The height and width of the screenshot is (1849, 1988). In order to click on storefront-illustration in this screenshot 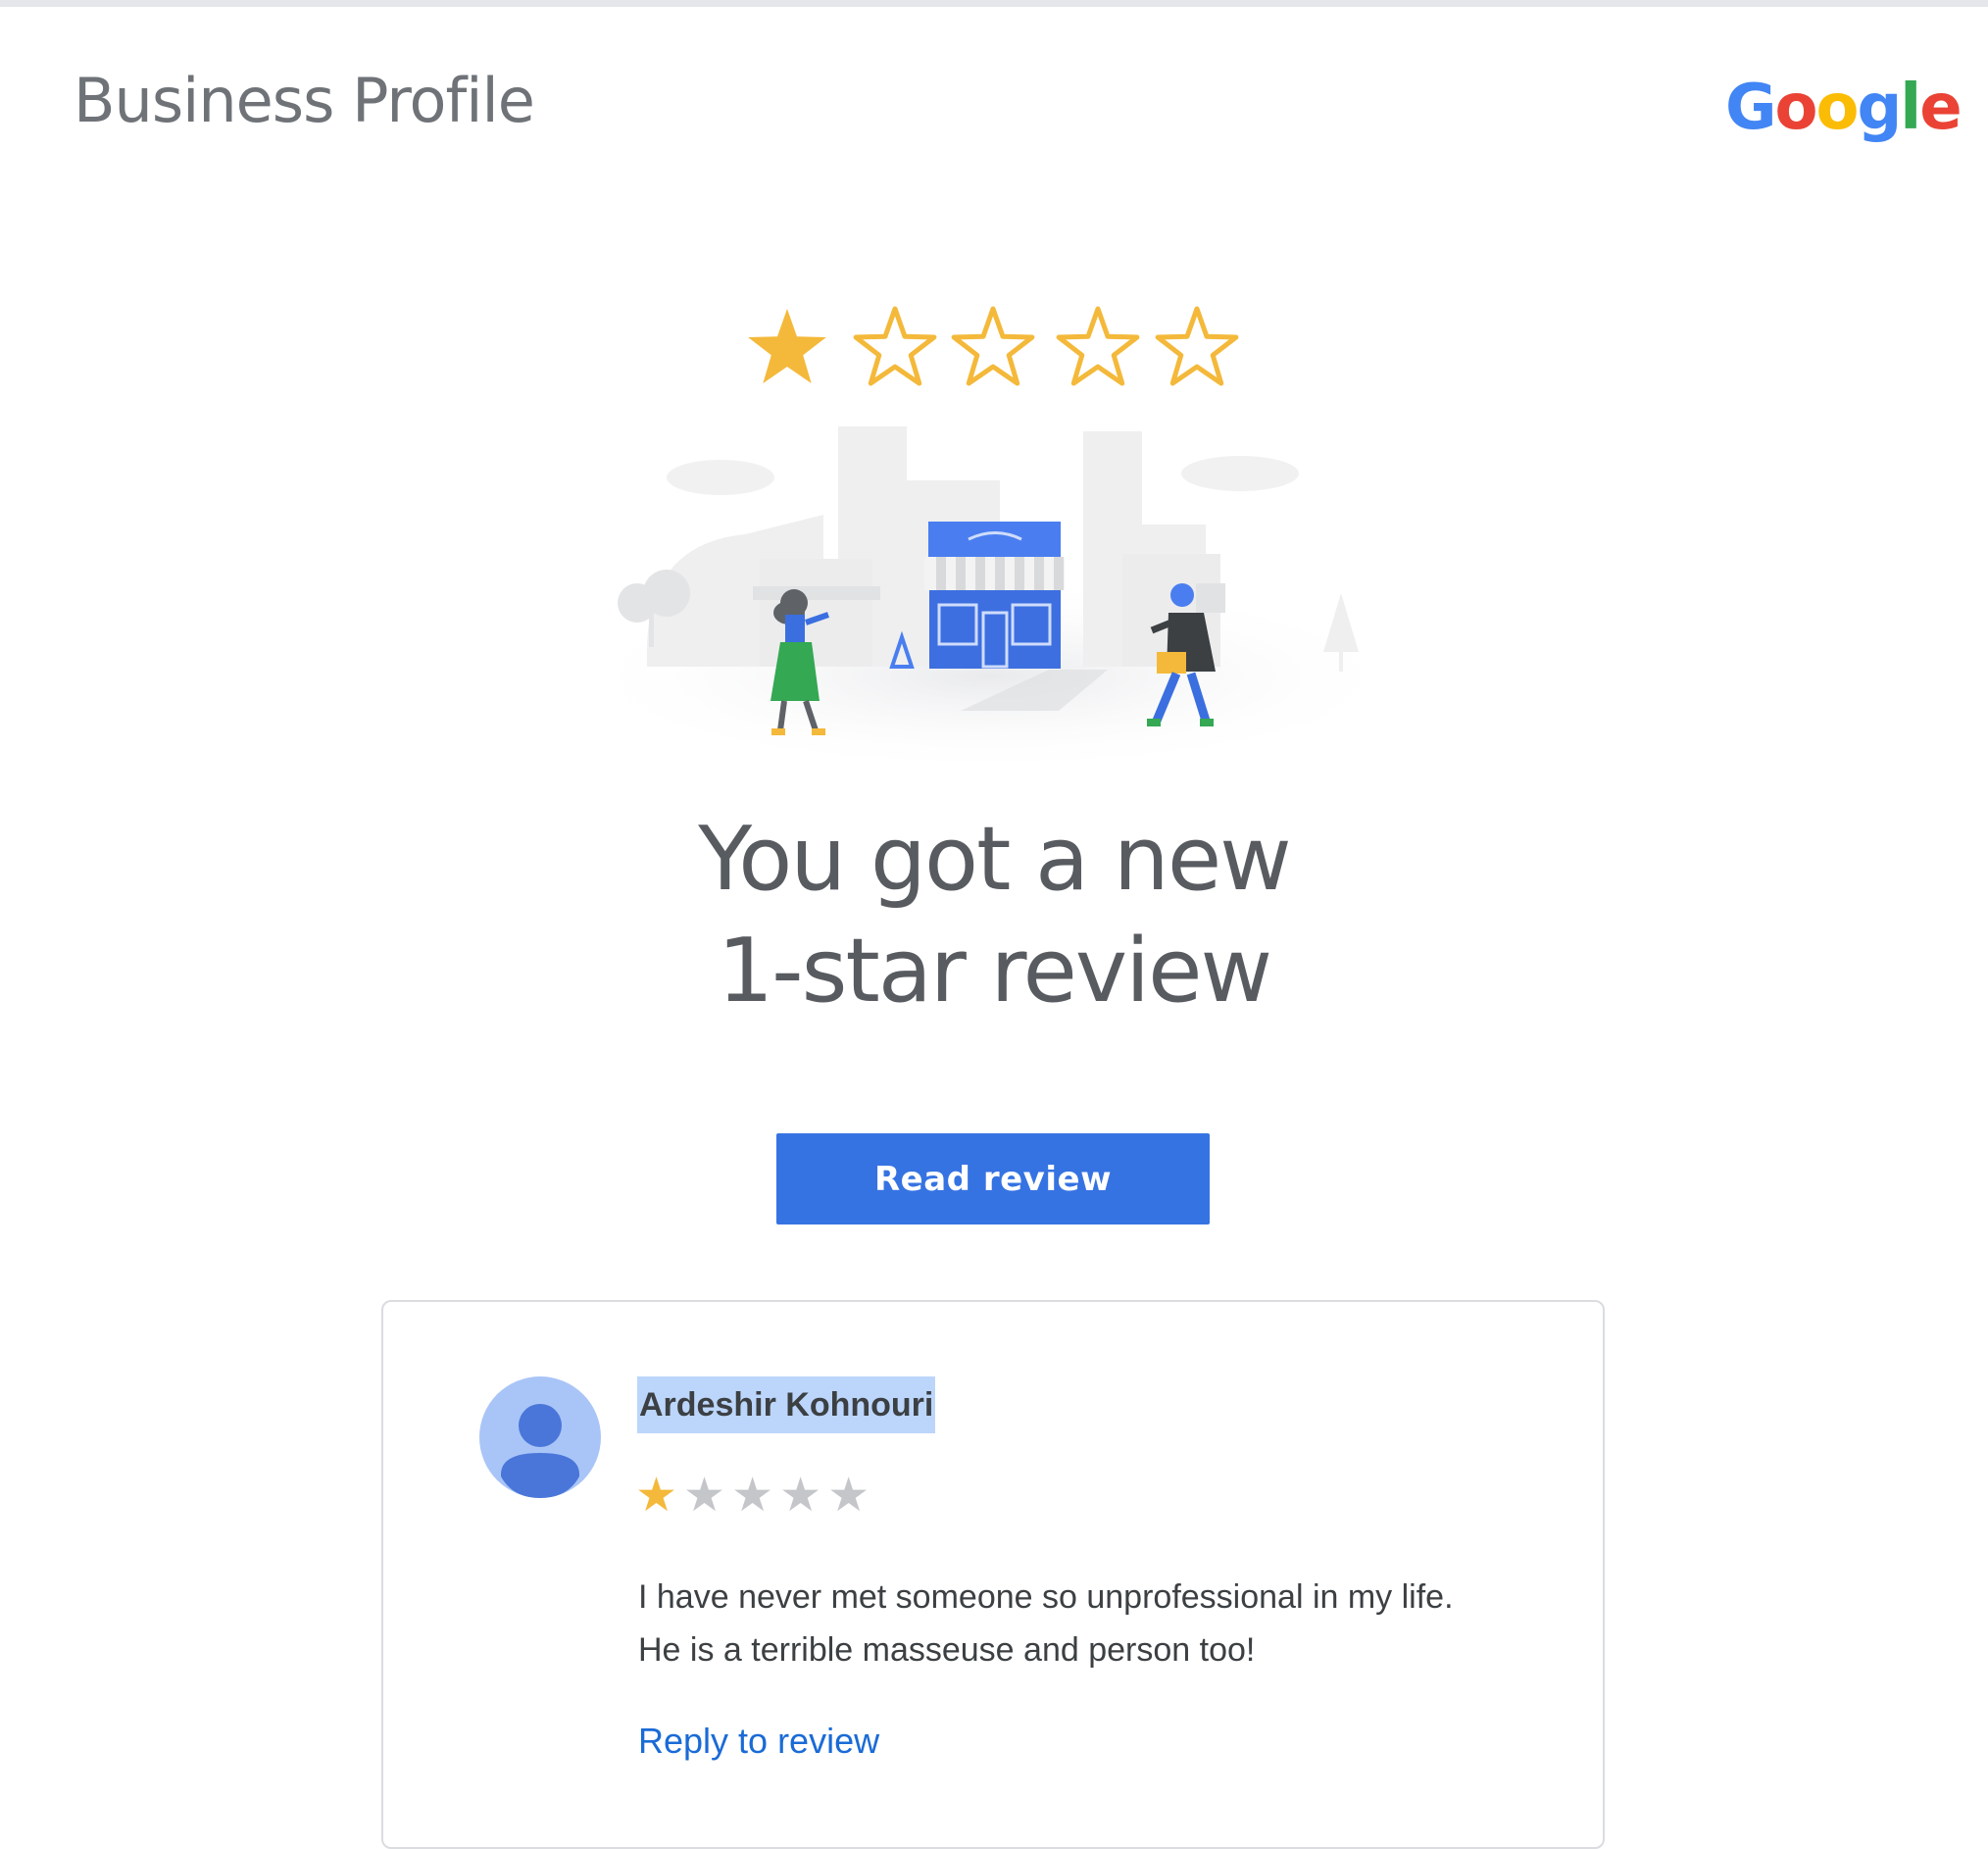, I will do `click(990, 600)`.